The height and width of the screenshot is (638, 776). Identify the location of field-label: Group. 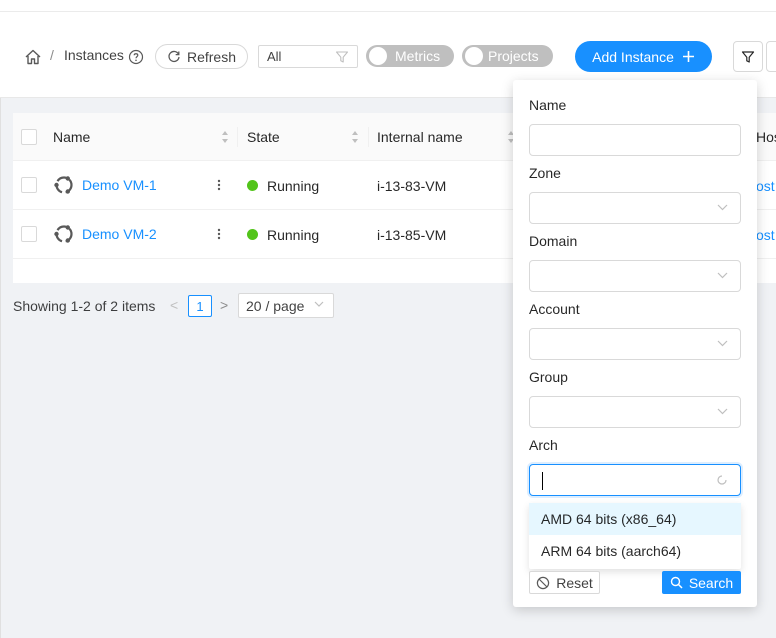
(548, 377).